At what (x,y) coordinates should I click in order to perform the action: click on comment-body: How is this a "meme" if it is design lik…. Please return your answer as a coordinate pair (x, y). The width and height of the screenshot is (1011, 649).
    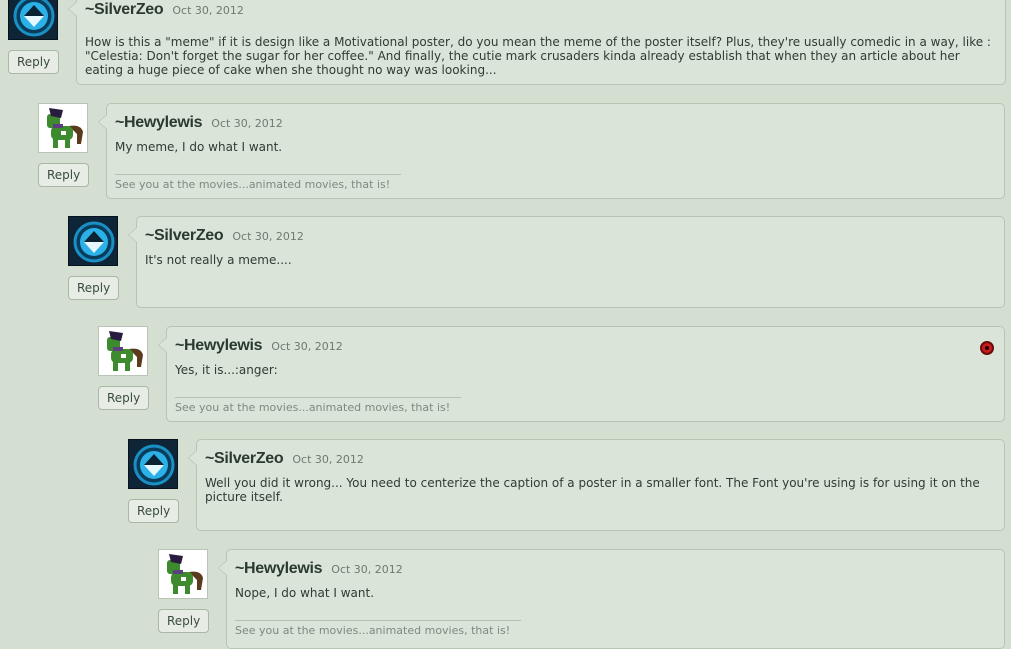
    Looking at the image, I should click on (538, 56).